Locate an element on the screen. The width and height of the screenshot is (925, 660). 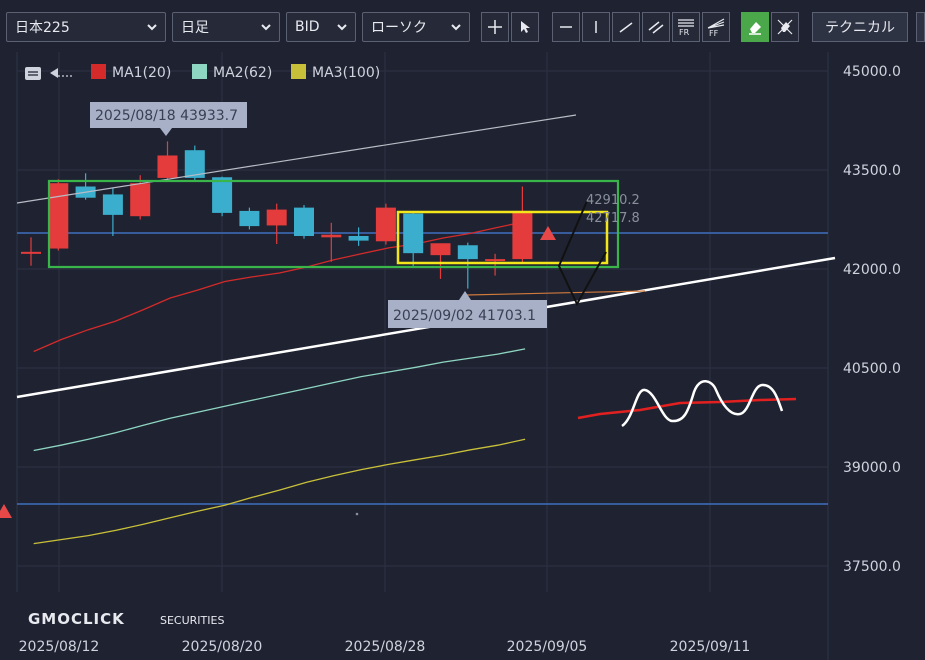
collapse-arrow is located at coordinates (54, 73).